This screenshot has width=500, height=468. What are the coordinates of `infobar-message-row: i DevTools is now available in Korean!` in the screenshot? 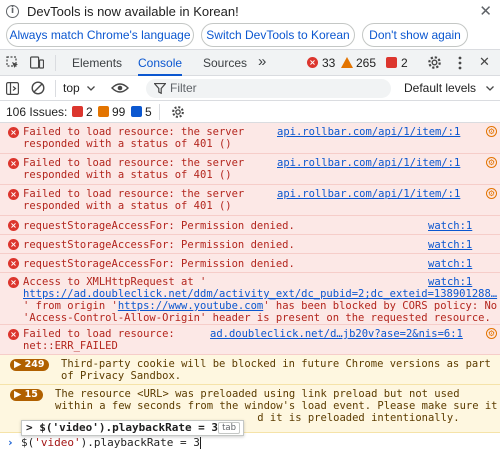 It's located at (122, 11).